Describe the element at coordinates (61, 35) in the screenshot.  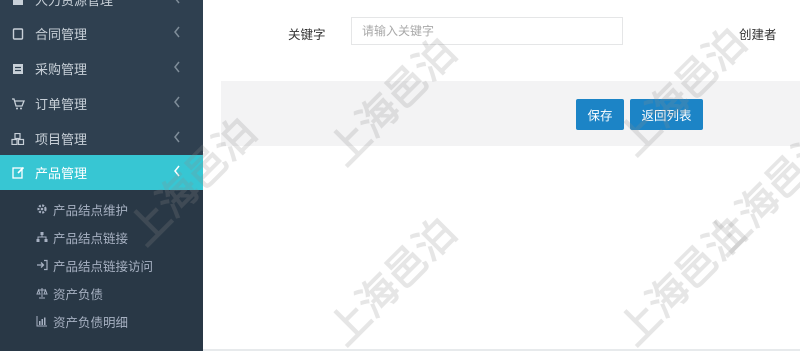
I see `sidebar-item-label: 合同管理` at that location.